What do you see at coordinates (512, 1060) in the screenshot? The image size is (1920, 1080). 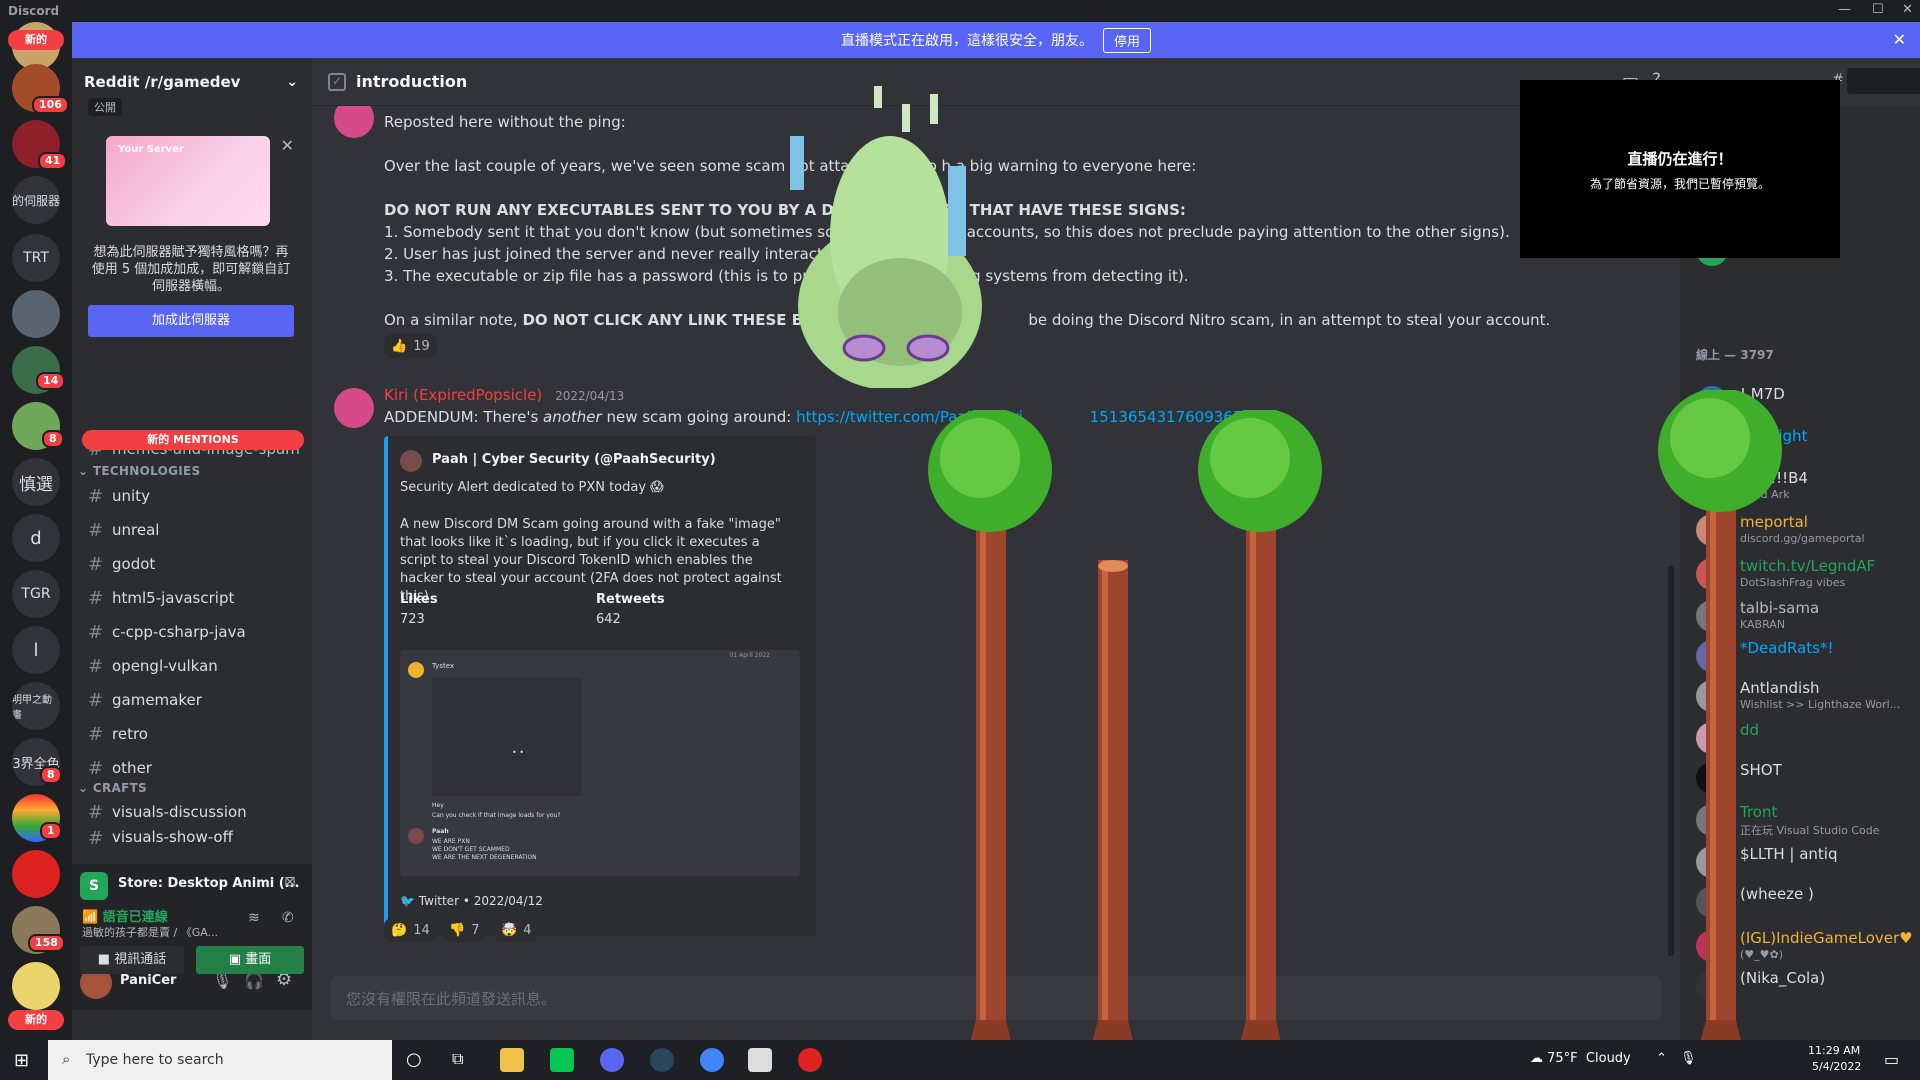 I see `file-explorer-icon` at bounding box center [512, 1060].